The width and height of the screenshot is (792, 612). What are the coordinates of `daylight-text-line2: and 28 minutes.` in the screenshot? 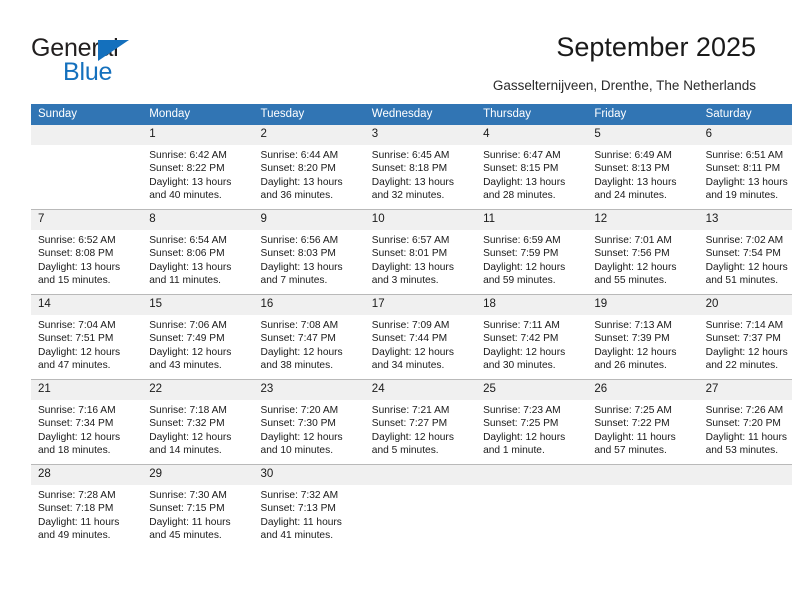 It's located at (519, 195).